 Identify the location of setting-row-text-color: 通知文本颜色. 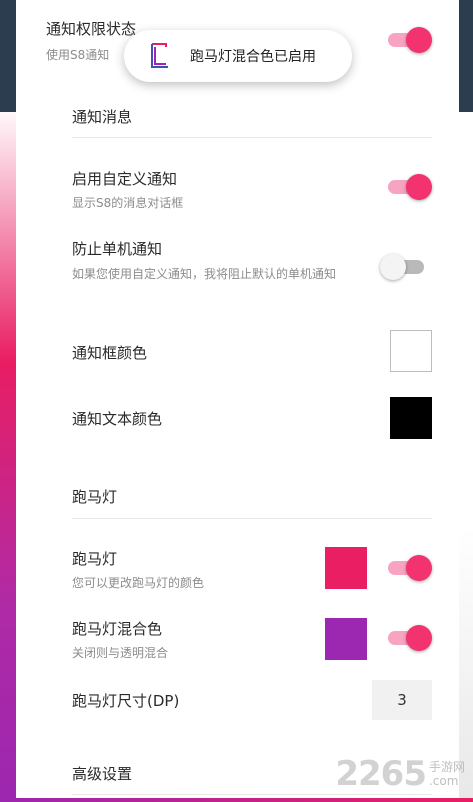
(237, 419).